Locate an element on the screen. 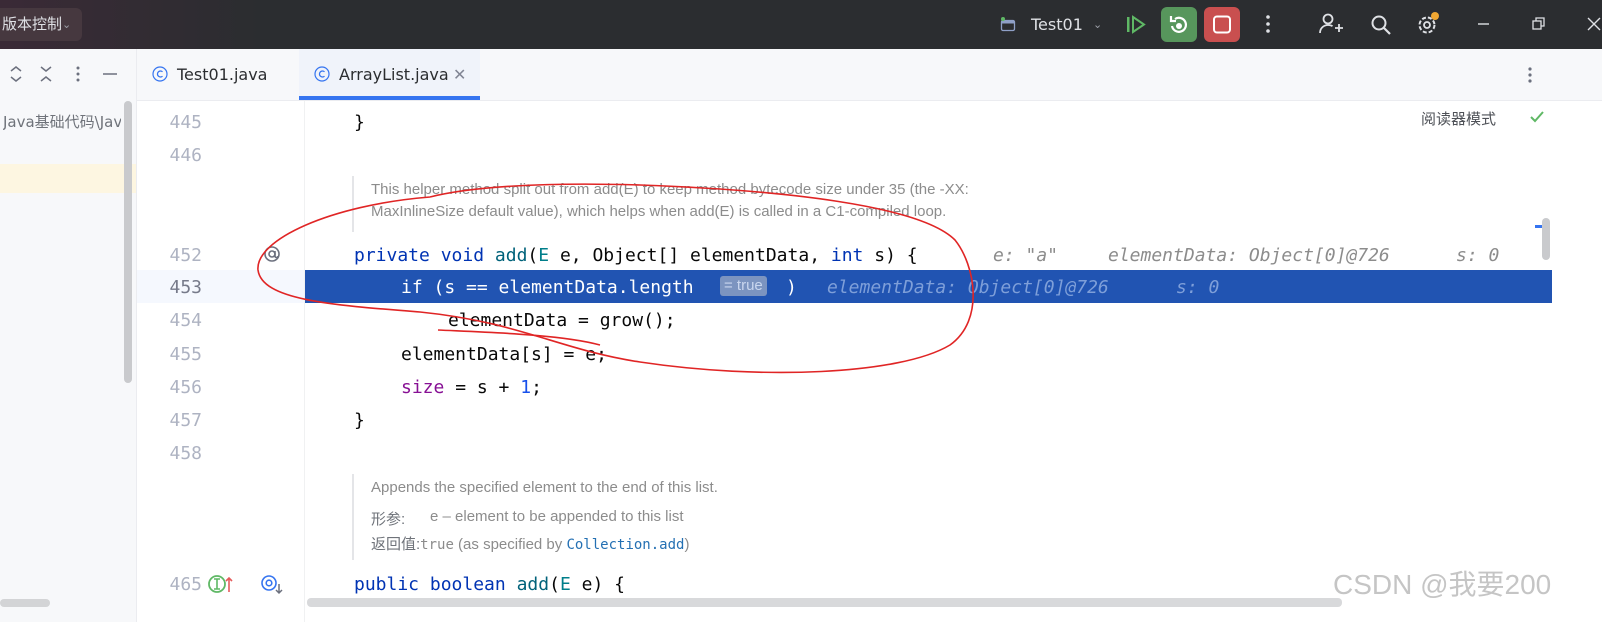 The width and height of the screenshot is (1602, 622). hide-panel-button is located at coordinates (110, 74).